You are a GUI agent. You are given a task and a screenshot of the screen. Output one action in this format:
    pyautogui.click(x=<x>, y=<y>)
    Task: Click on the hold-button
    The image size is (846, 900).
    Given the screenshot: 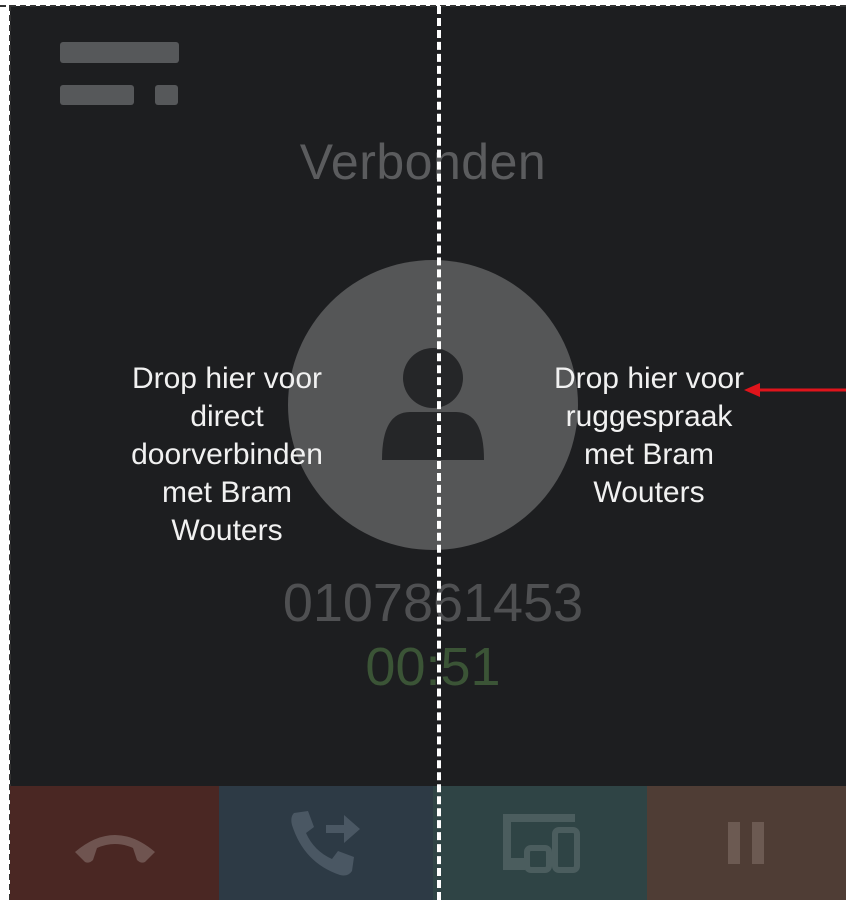 What is the action you would take?
    pyautogui.click(x=746, y=843)
    